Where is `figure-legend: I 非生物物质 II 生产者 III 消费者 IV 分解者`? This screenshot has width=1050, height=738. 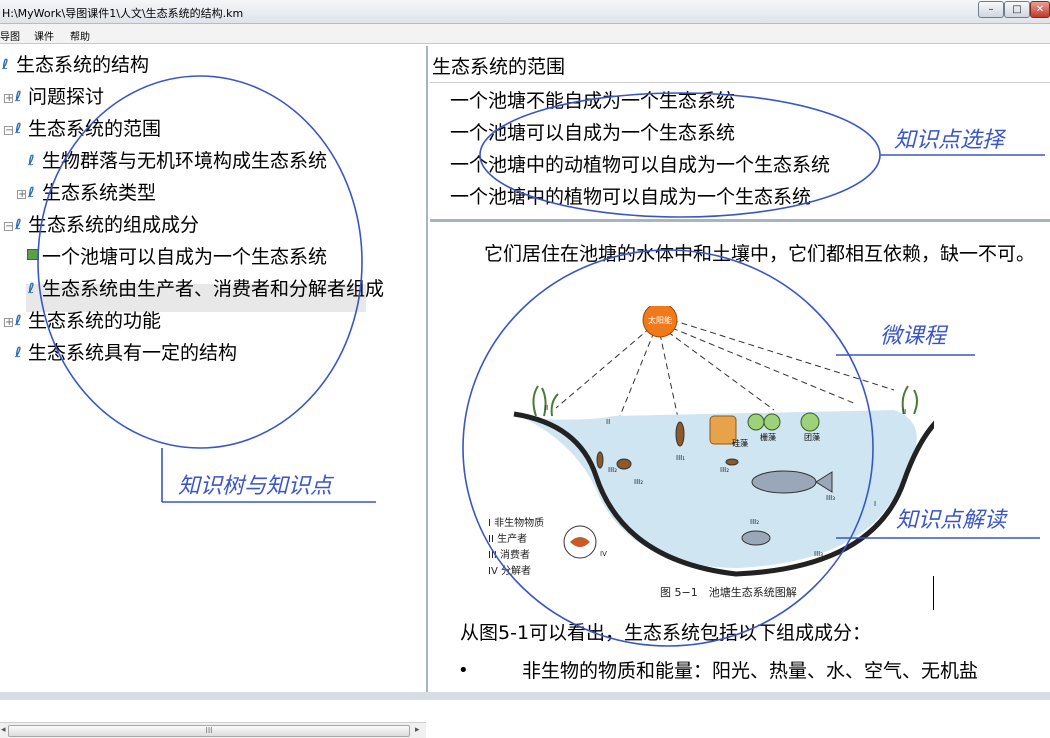 figure-legend: I 非生物物质 II 生产者 III 消费者 IV 分解者 is located at coordinates (516, 548).